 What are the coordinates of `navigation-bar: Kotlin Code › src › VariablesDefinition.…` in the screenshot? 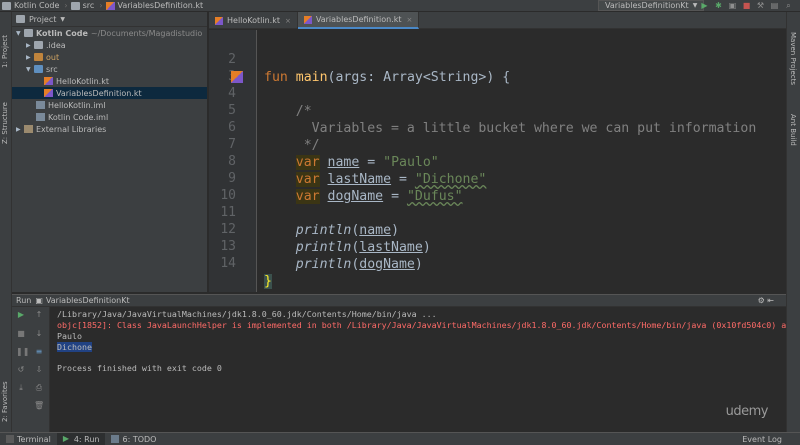 It's located at (400, 6).